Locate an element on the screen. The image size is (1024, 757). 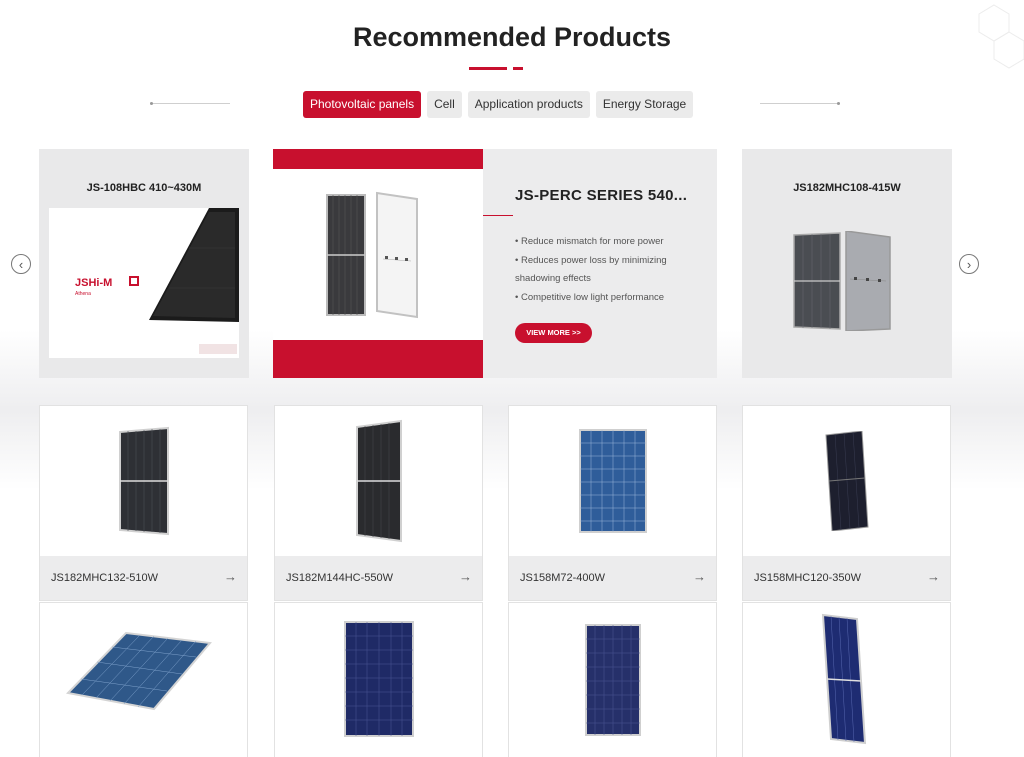
feature-item: • Reduce mismatch for more power is located at coordinates (589, 241).